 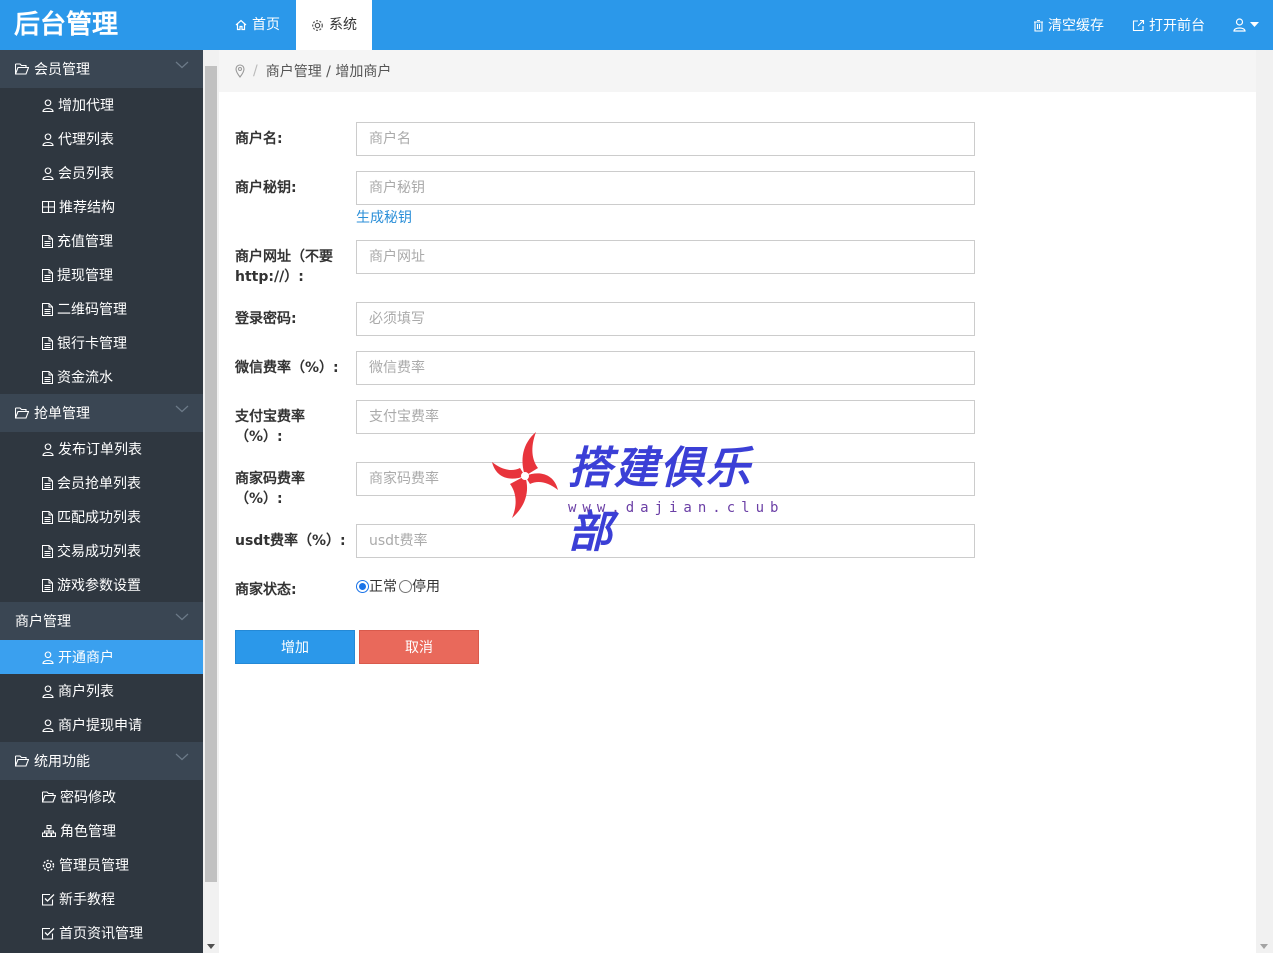 I want to click on sidebar-item: 提现管理, so click(x=101, y=275).